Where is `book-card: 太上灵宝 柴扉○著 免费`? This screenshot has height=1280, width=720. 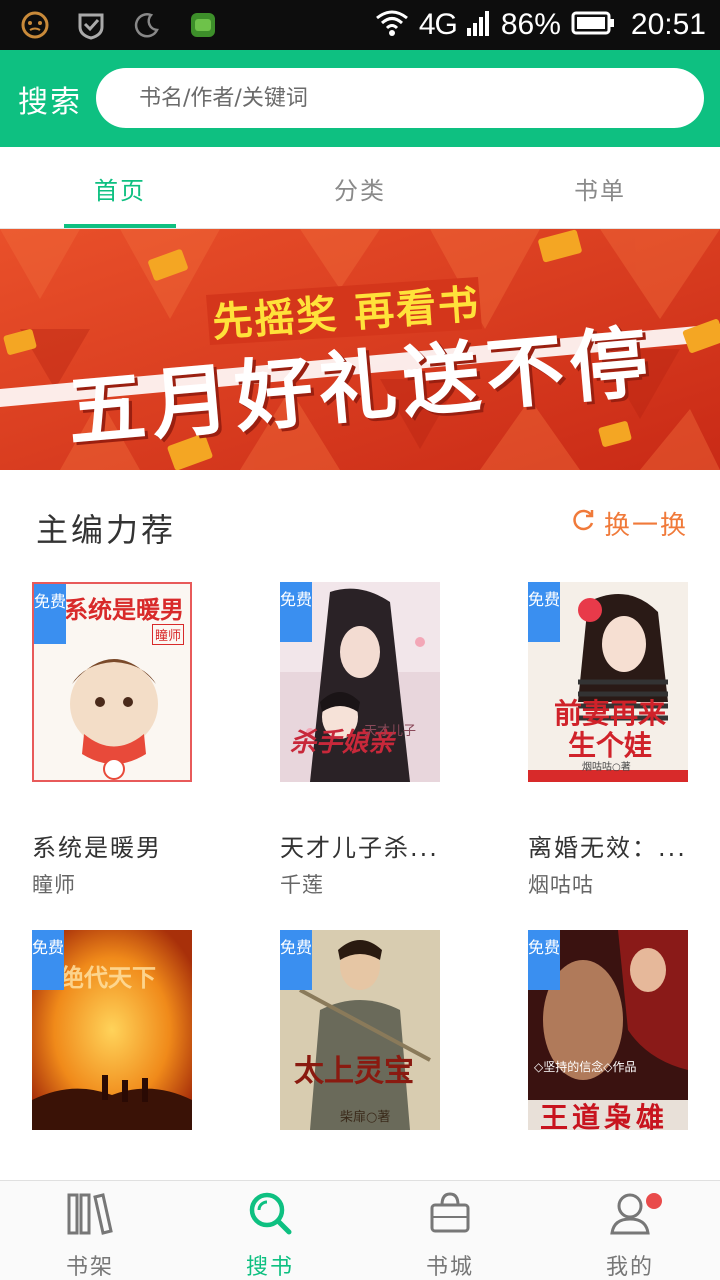 book-card: 太上灵宝 柴扉○著 免费 is located at coordinates (380, 1030).